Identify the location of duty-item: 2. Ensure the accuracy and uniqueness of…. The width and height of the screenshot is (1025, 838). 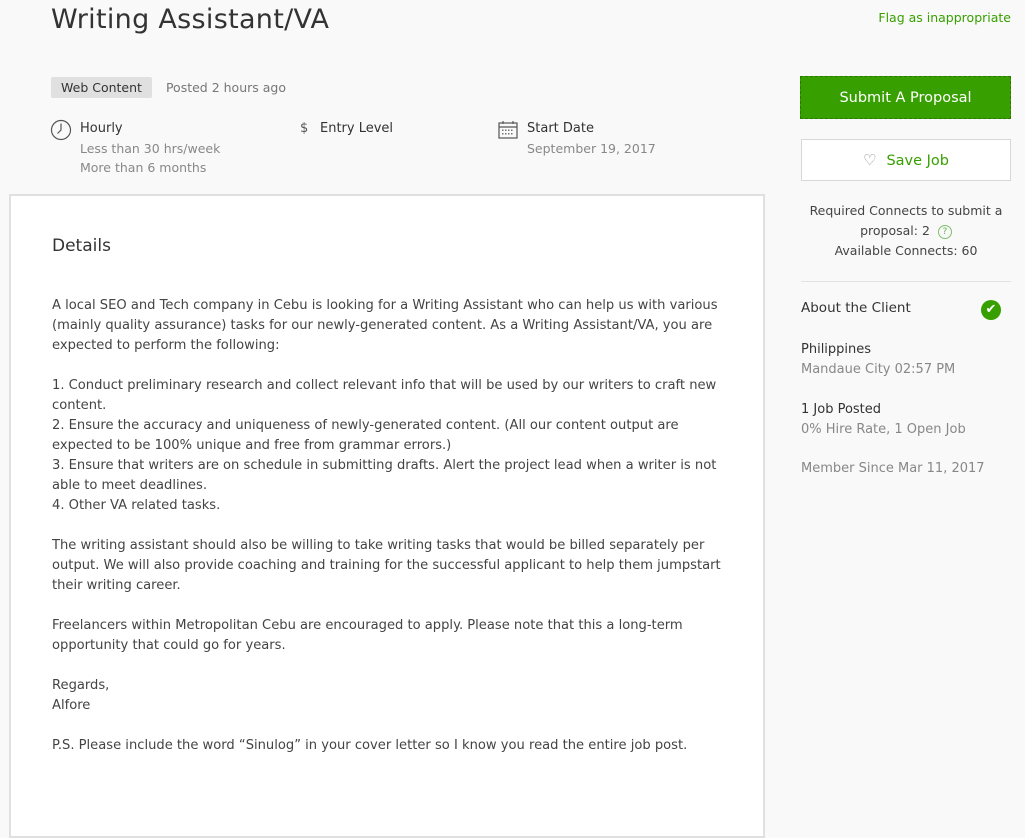
(365, 435).